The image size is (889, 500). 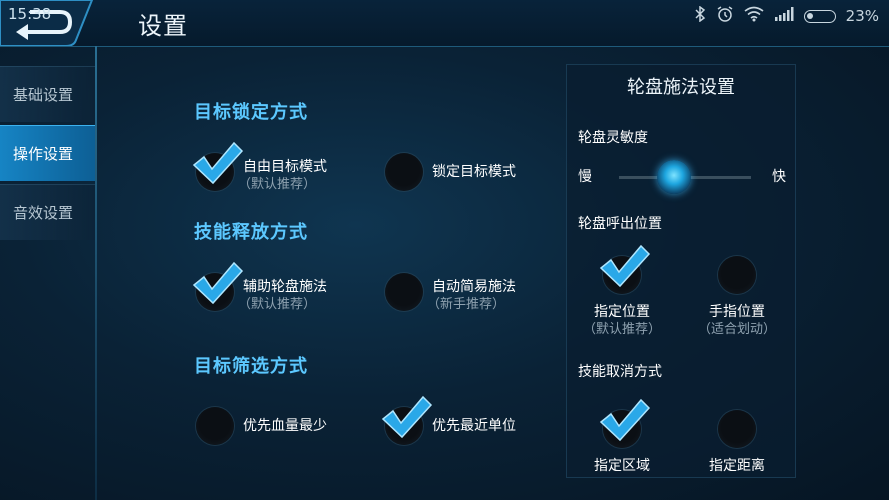 I want to click on header-bar: 15:38 设置 23%, so click(x=444, y=23).